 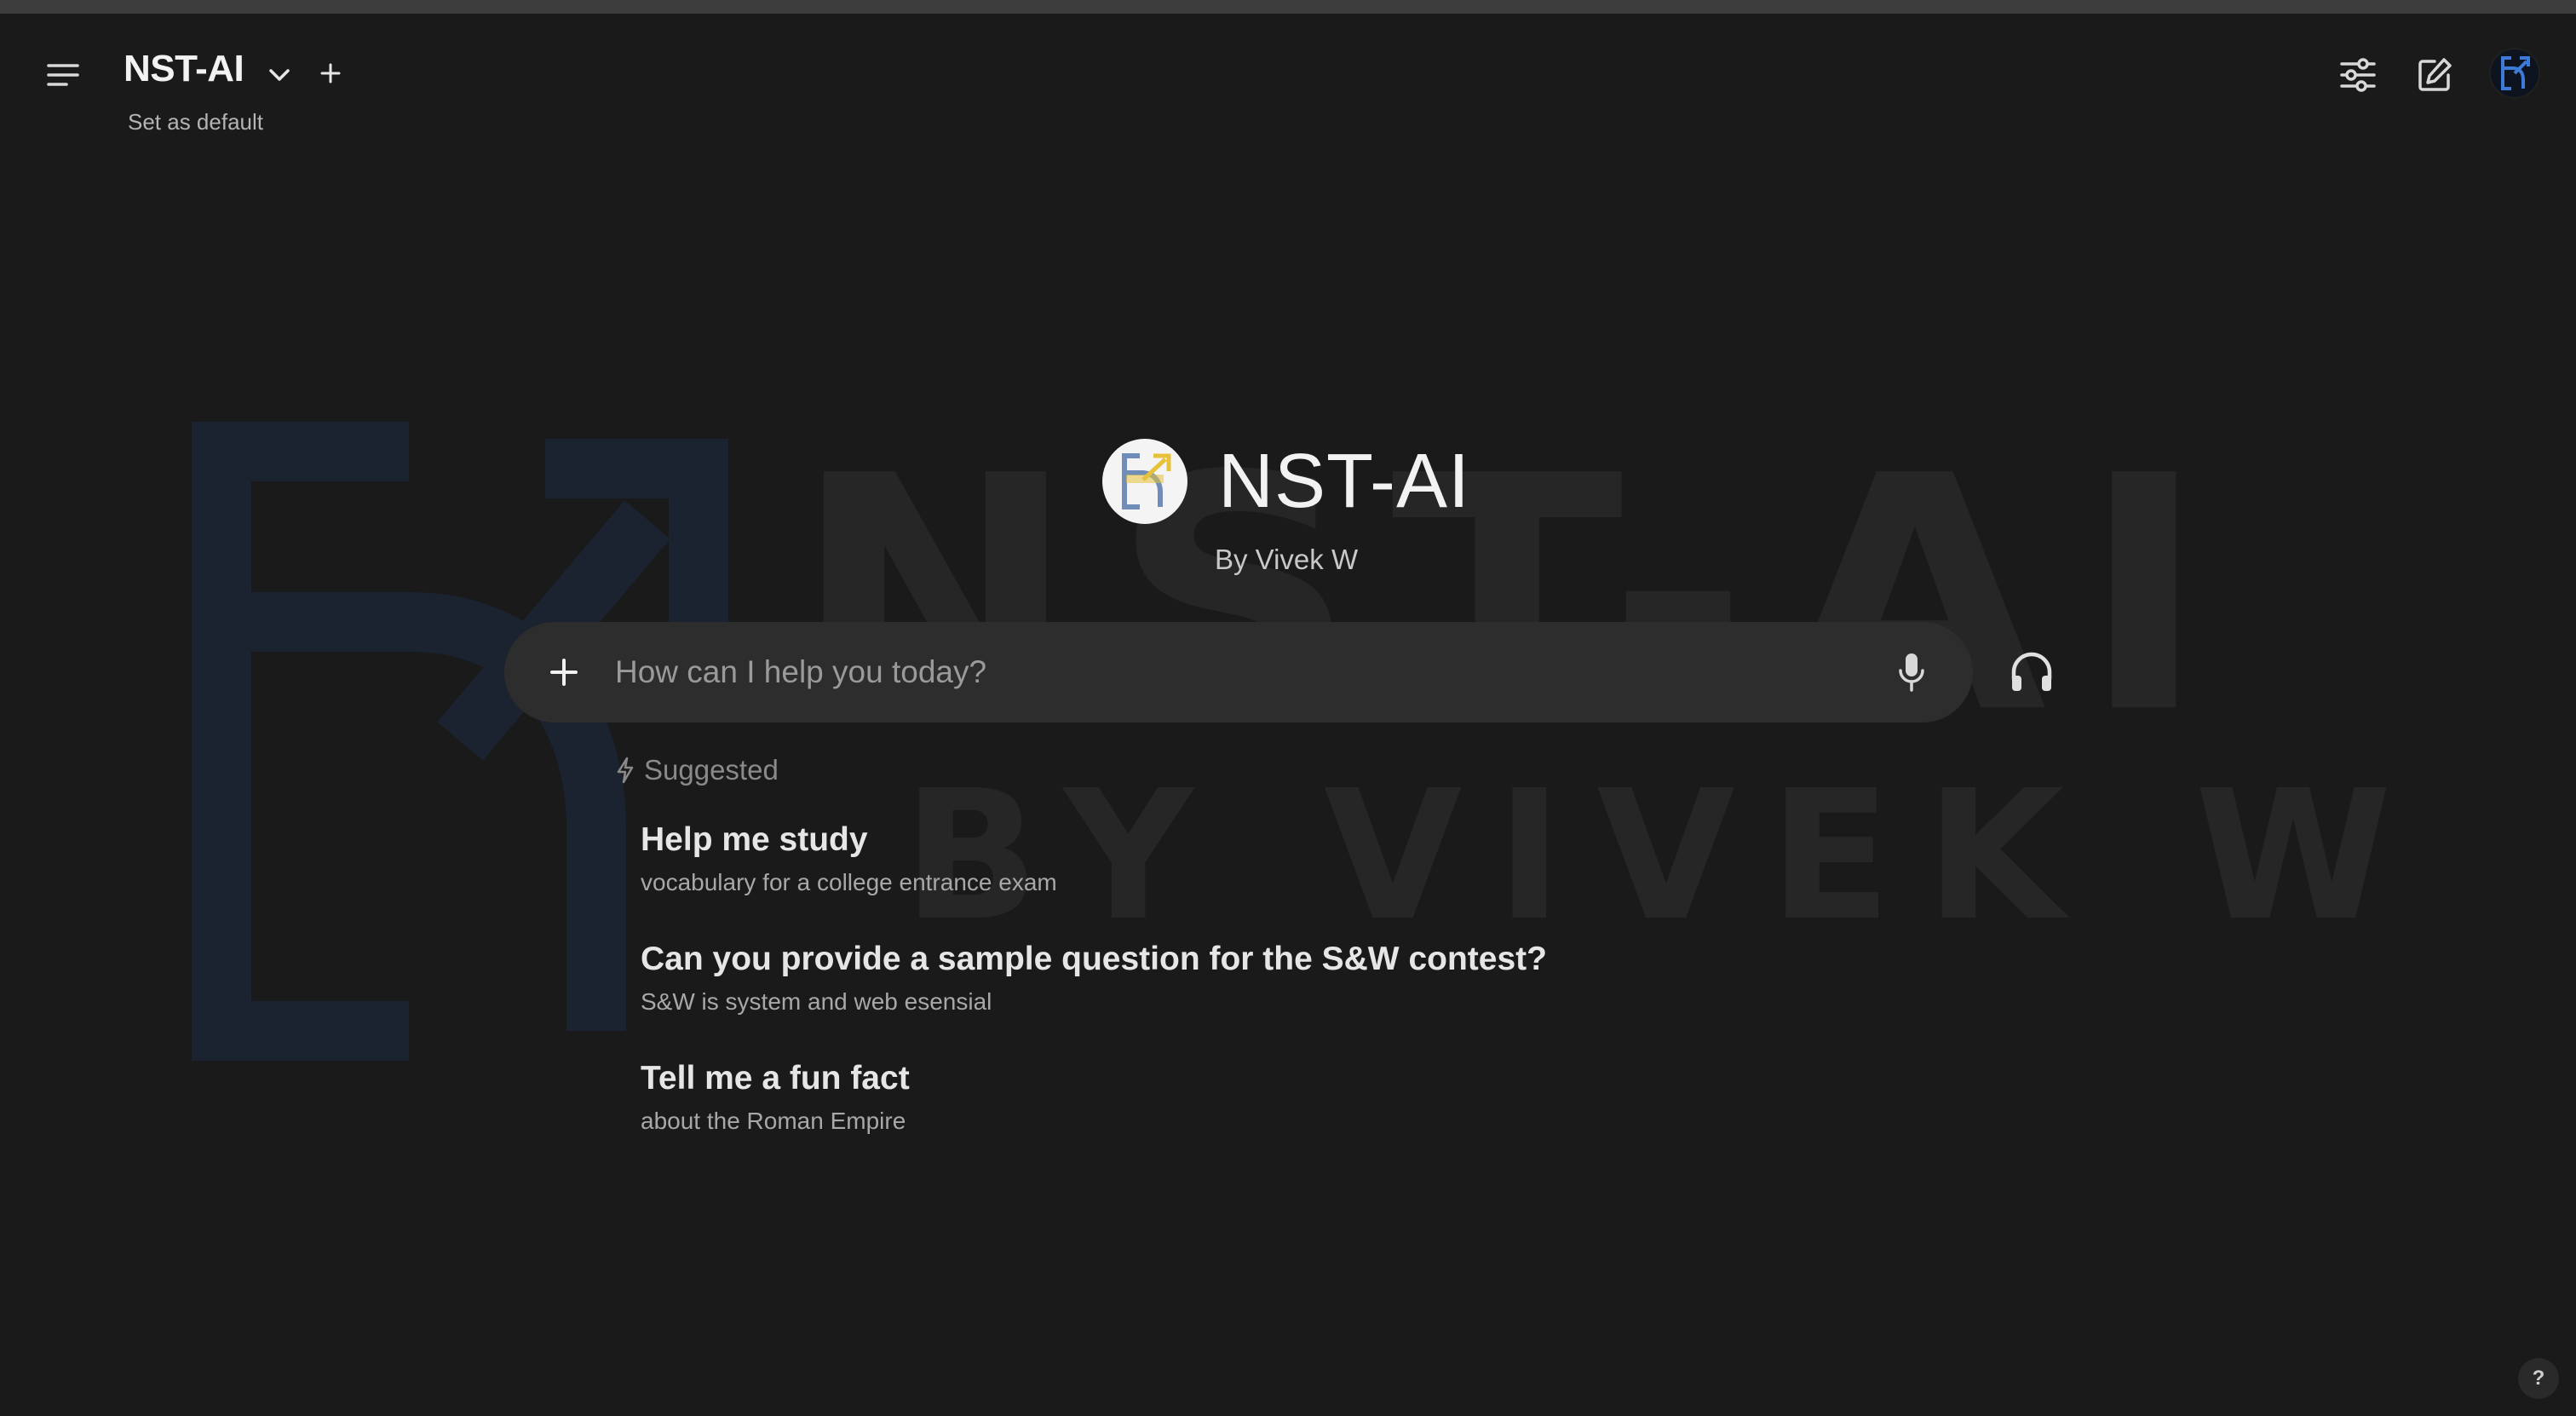 I want to click on user-avatar, so click(x=2515, y=73).